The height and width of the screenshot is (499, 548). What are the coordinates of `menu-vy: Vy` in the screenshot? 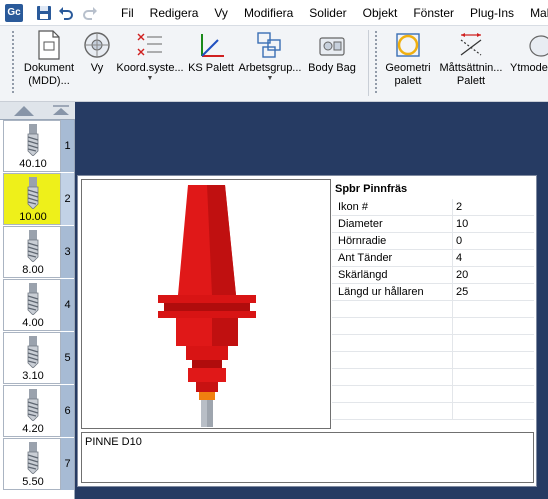 It's located at (221, 13).